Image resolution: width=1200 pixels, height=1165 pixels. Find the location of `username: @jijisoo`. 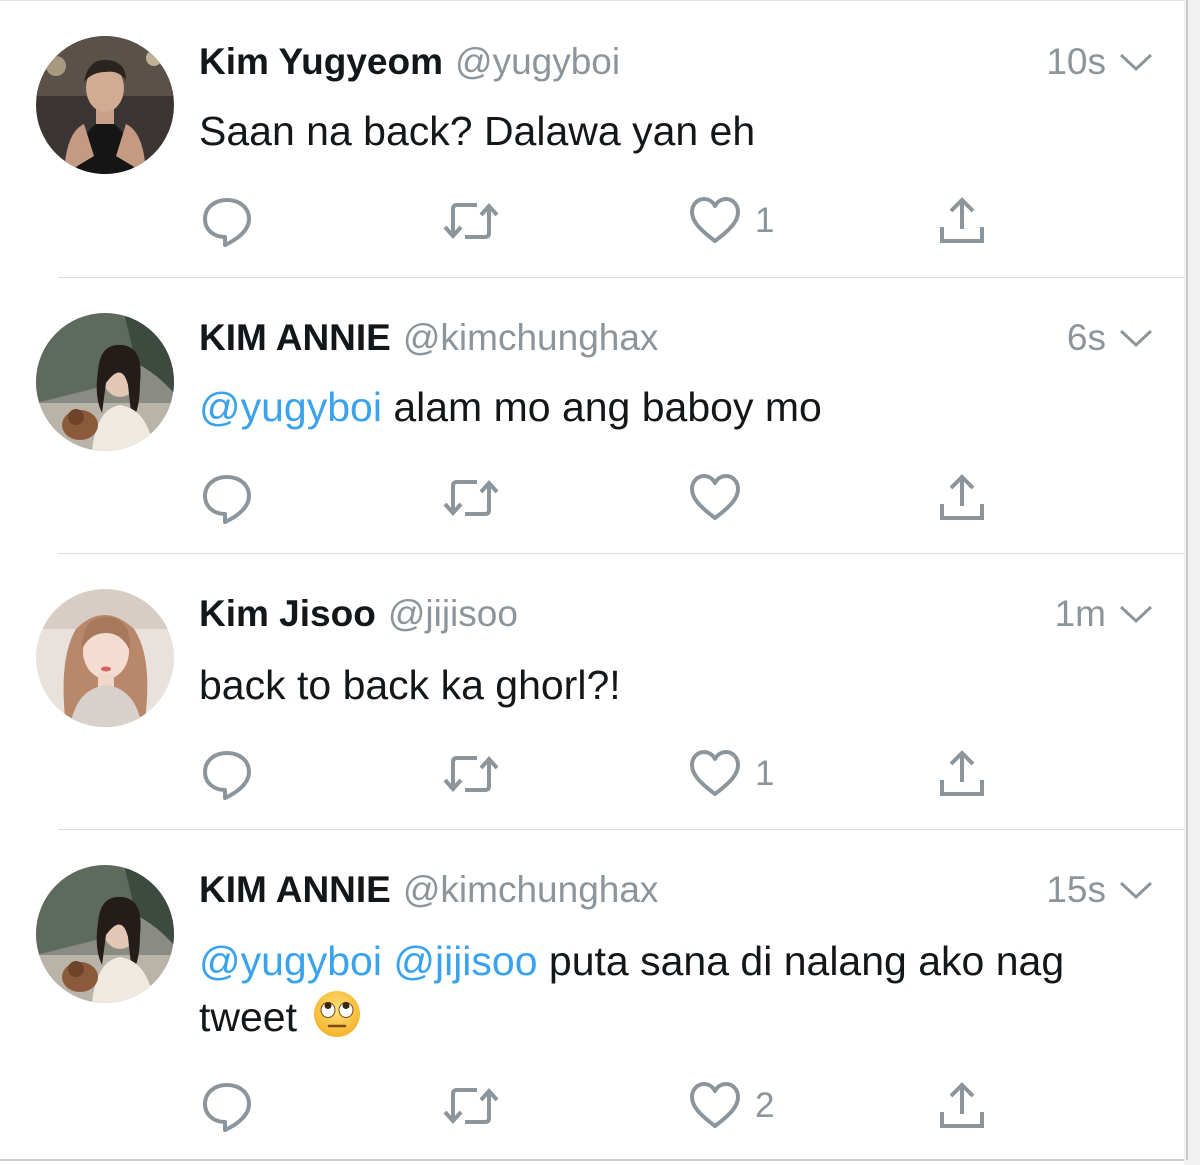

username: @jijisoo is located at coordinates (453, 613).